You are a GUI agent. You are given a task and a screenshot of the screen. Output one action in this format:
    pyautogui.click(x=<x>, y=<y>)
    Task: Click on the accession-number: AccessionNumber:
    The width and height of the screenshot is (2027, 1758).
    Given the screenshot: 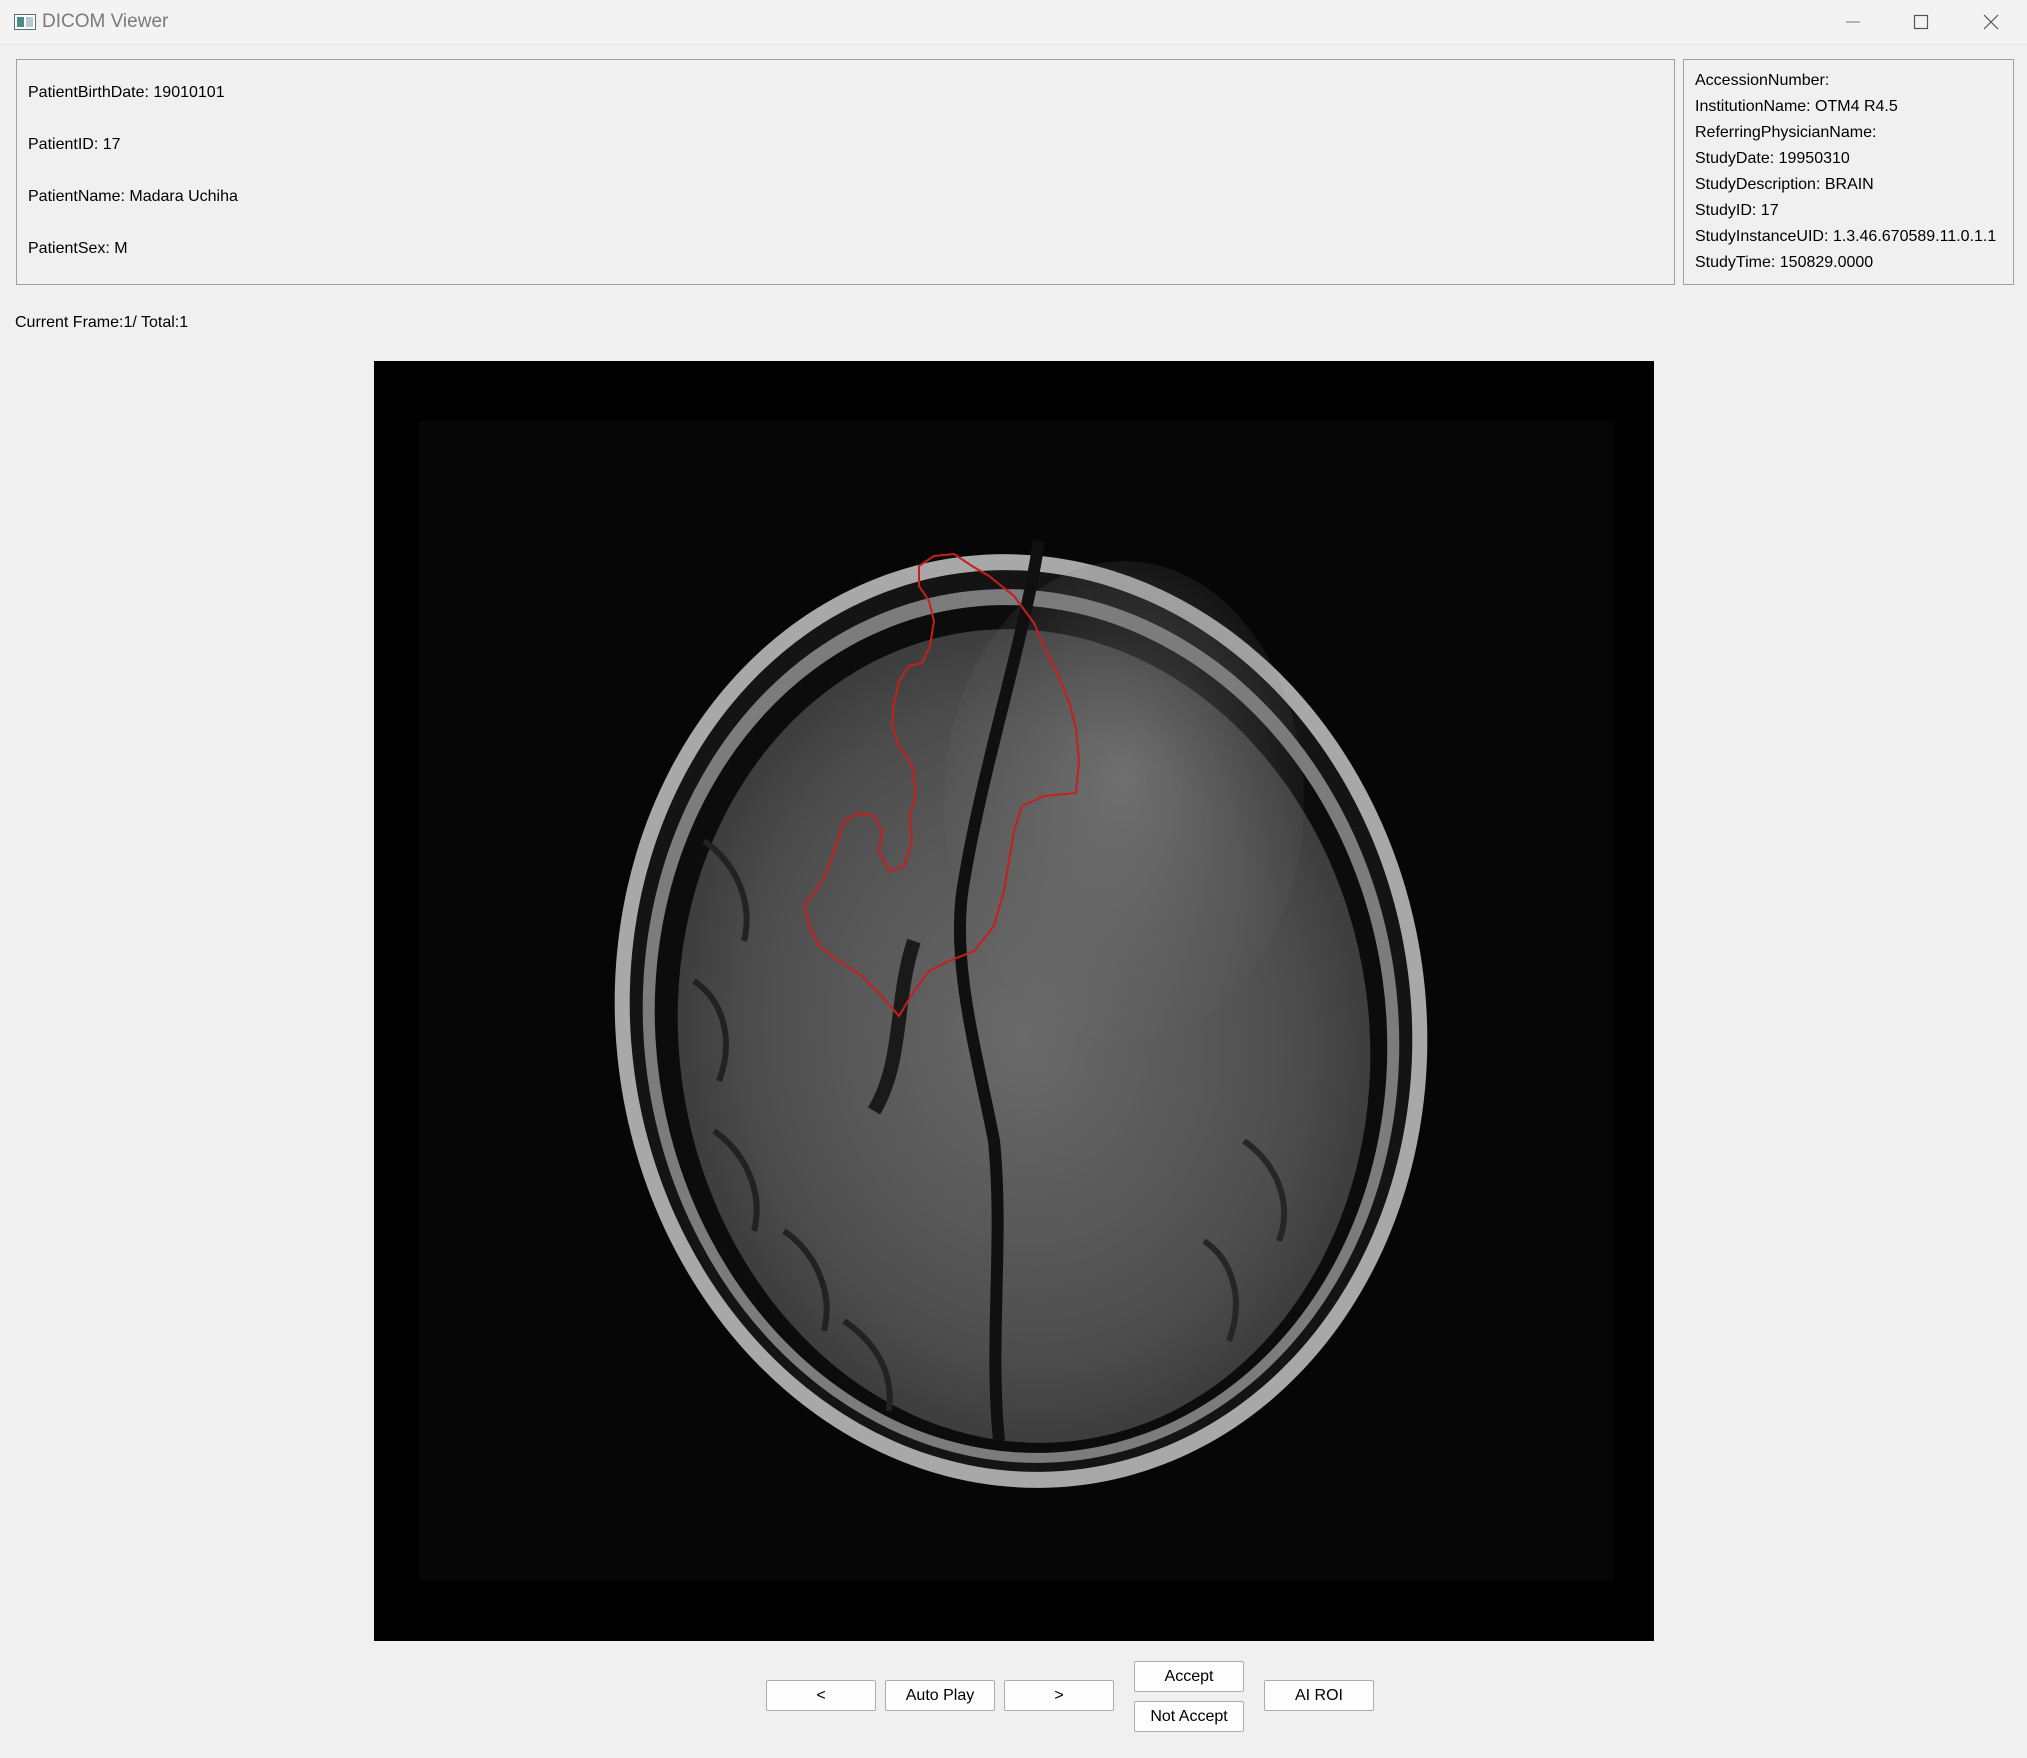 What is the action you would take?
    pyautogui.click(x=1762, y=80)
    